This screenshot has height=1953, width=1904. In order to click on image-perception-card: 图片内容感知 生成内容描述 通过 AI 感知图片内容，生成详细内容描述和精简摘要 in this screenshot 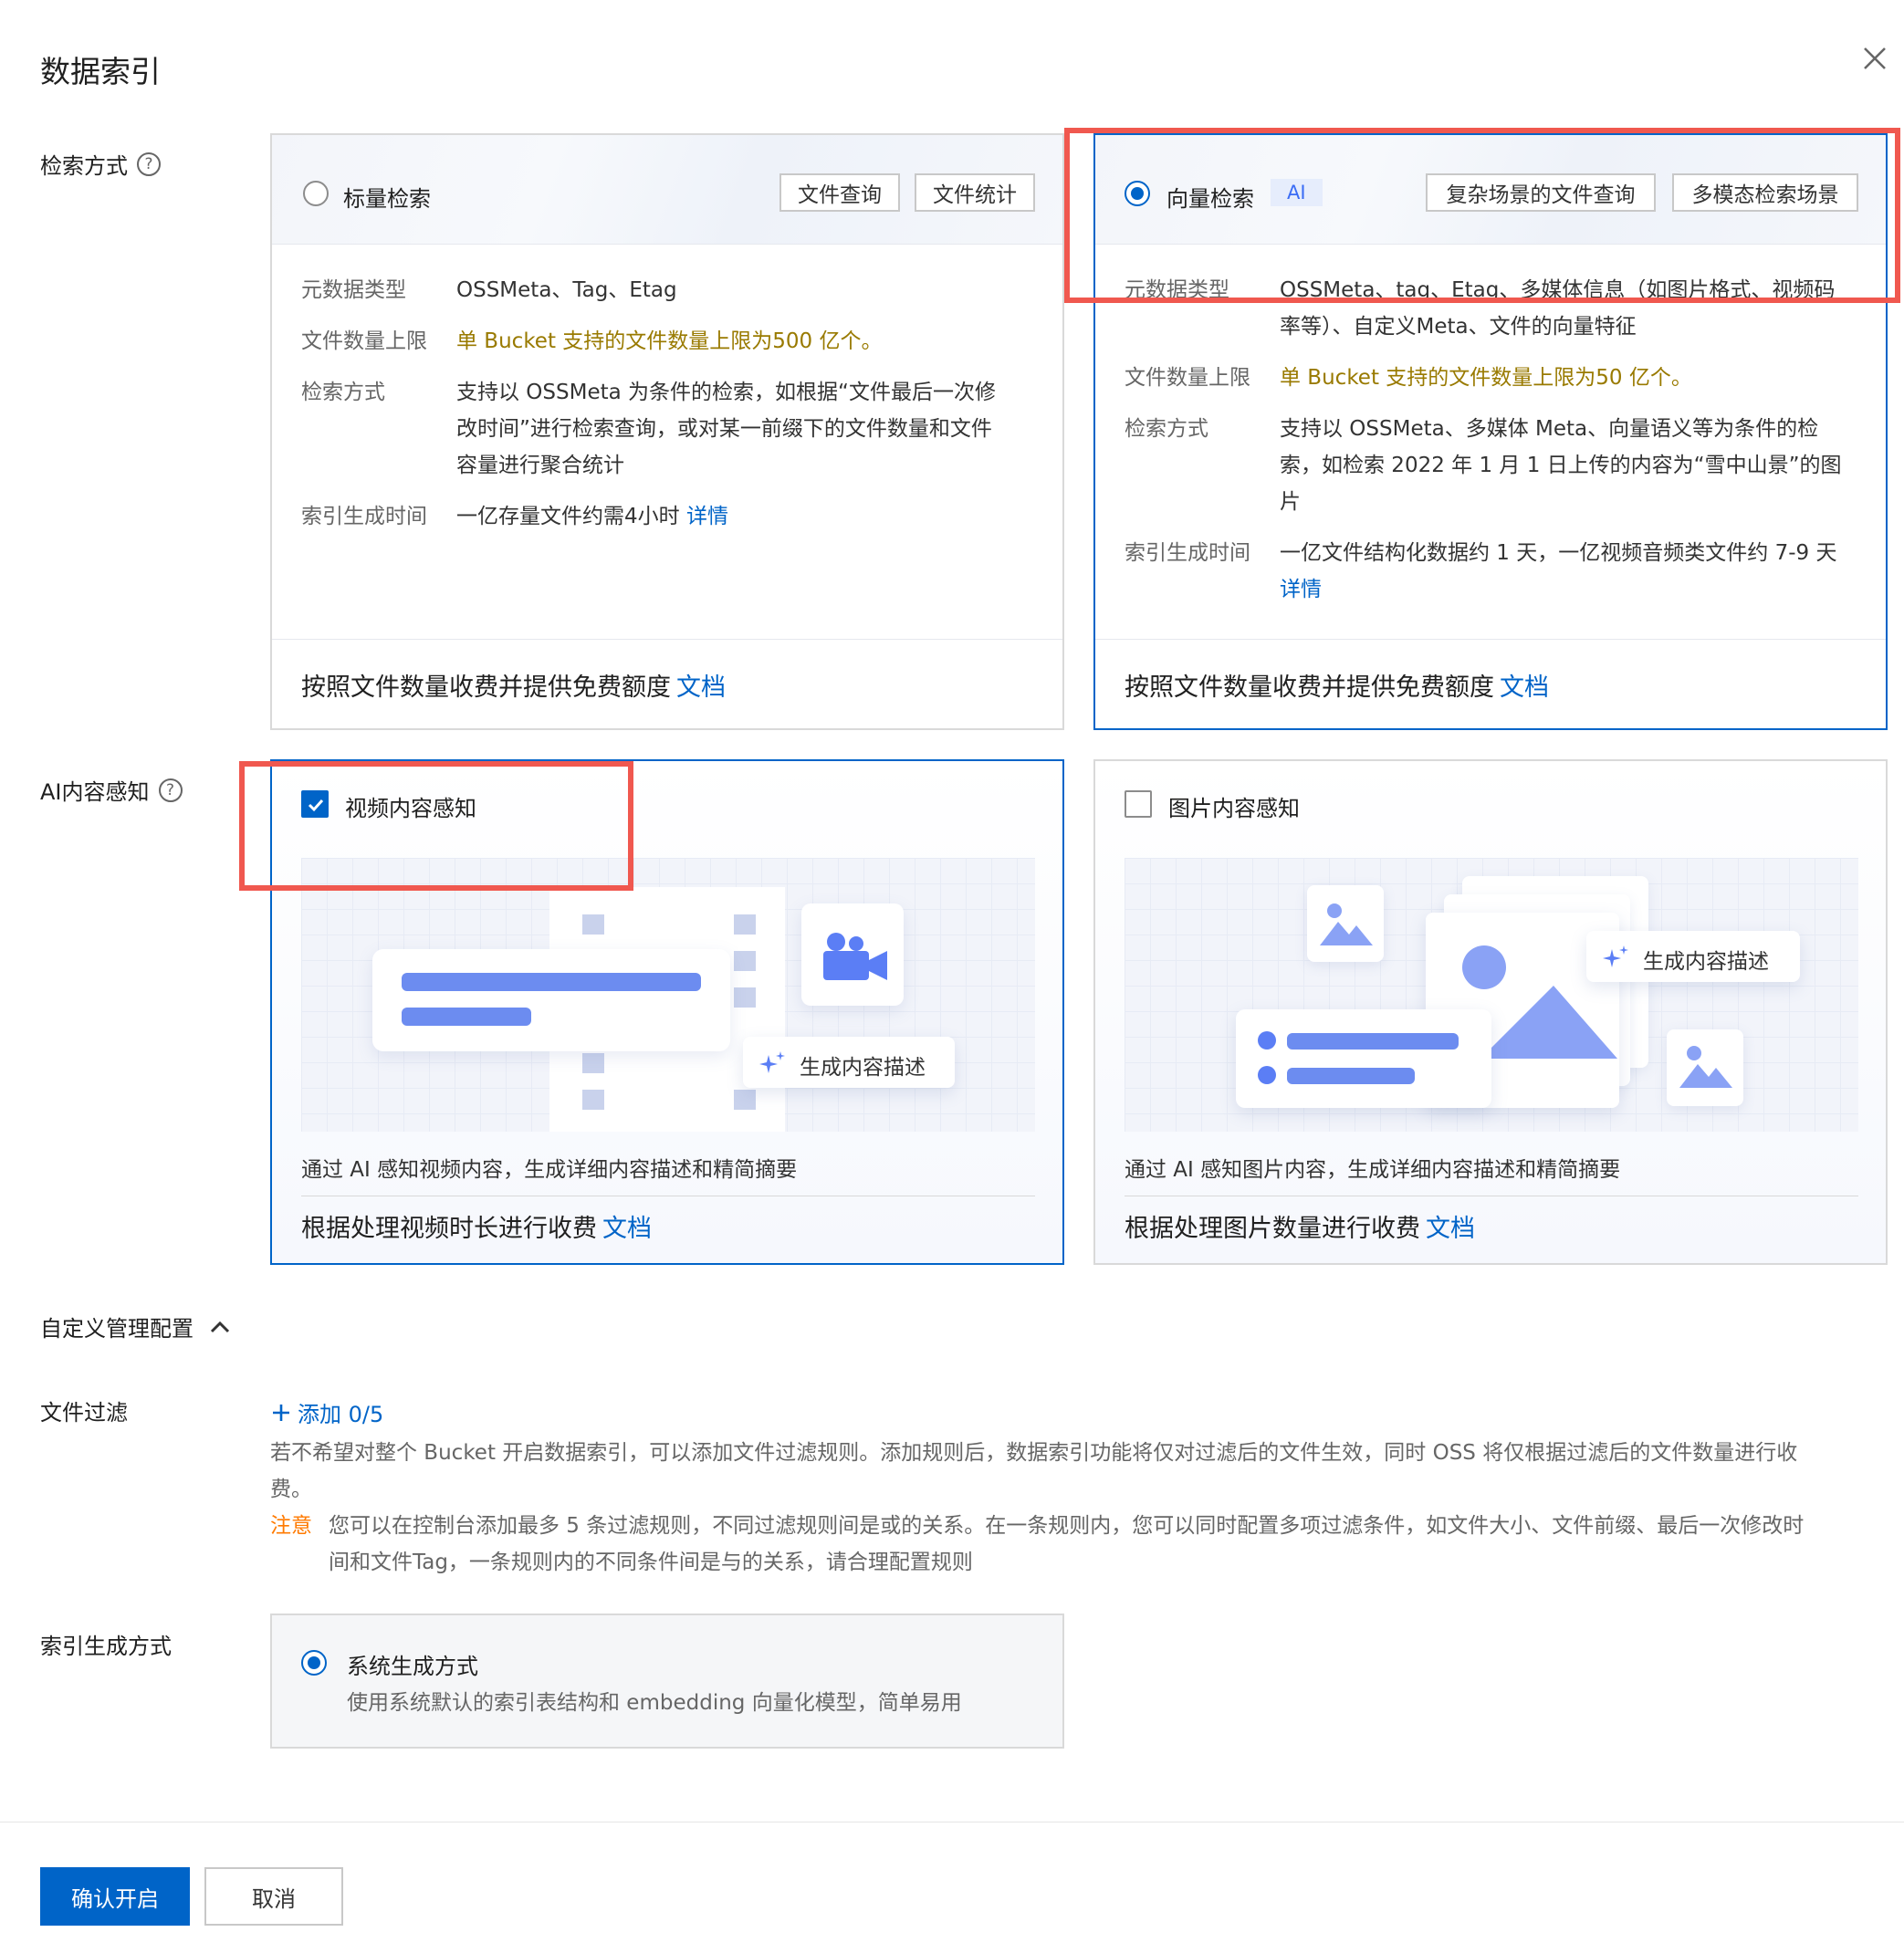, I will do `click(1490, 1012)`.